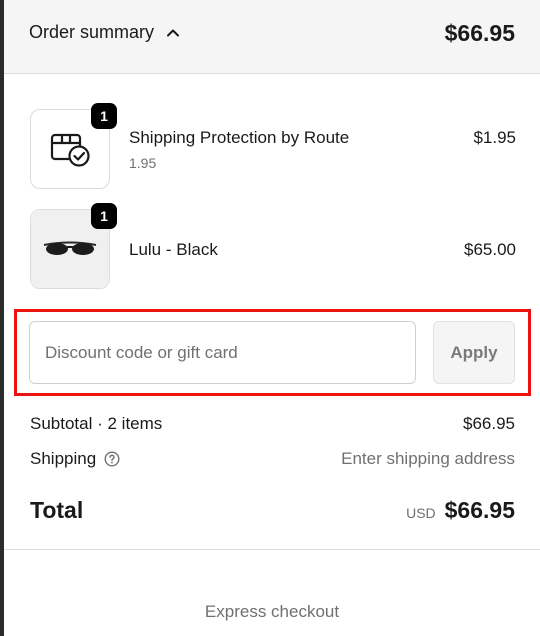 This screenshot has height=636, width=540. I want to click on order-summary-toggle: Order summary, so click(105, 32).